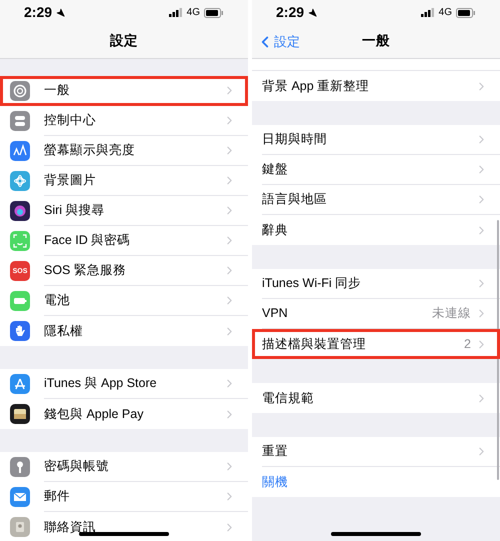  What do you see at coordinates (312, 283) in the screenshot?
I see `row-label: iTunes Wi-Fi 同步` at bounding box center [312, 283].